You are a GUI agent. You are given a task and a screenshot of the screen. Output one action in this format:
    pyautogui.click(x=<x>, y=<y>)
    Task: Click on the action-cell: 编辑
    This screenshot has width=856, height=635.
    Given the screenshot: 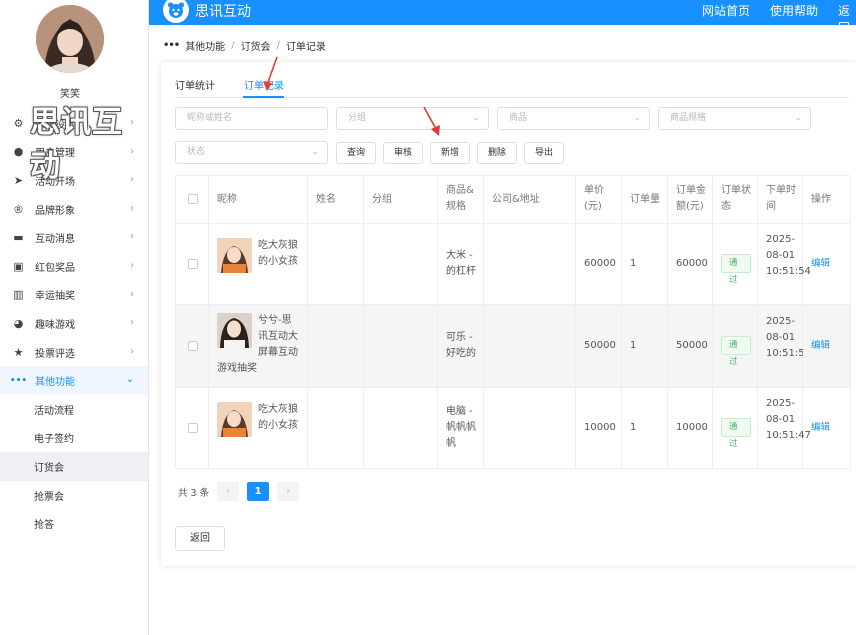 What is the action you would take?
    pyautogui.click(x=827, y=428)
    